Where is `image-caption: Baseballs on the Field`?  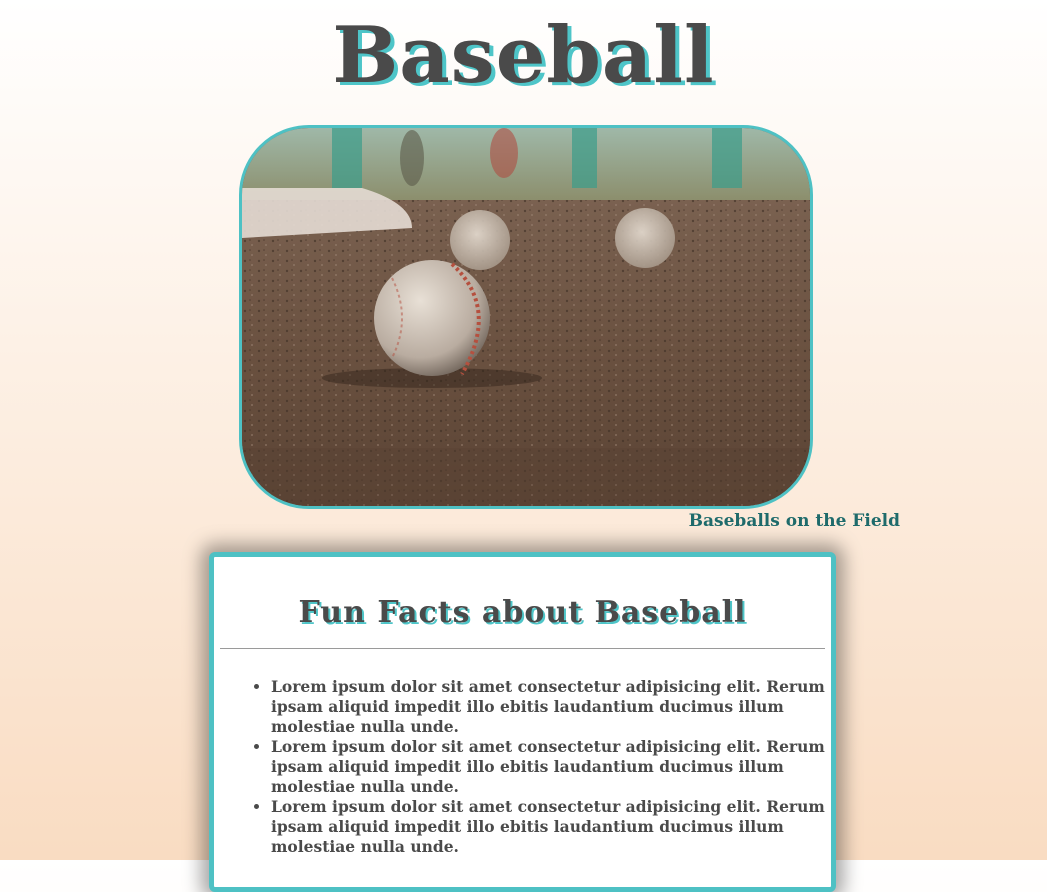
image-caption: Baseballs on the Field is located at coordinates (794, 521).